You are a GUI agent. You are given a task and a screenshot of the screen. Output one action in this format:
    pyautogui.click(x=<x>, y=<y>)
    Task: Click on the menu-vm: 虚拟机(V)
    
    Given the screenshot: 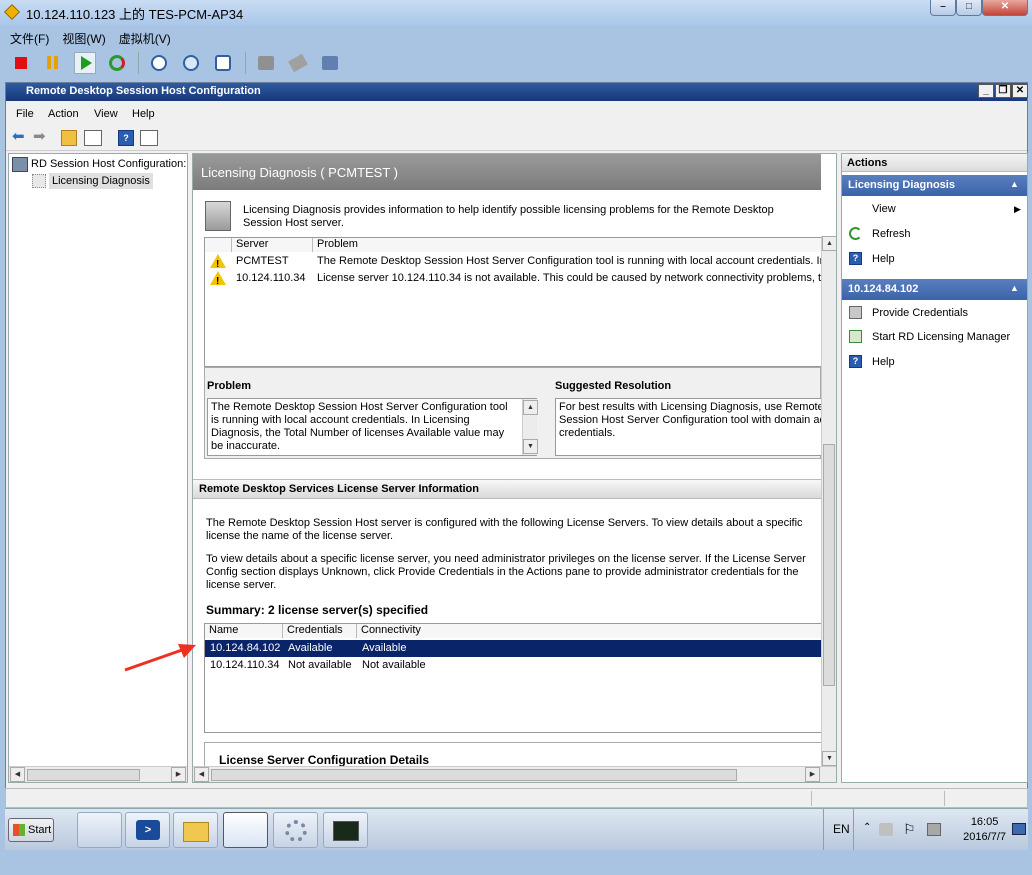 What is the action you would take?
    pyautogui.click(x=145, y=39)
    